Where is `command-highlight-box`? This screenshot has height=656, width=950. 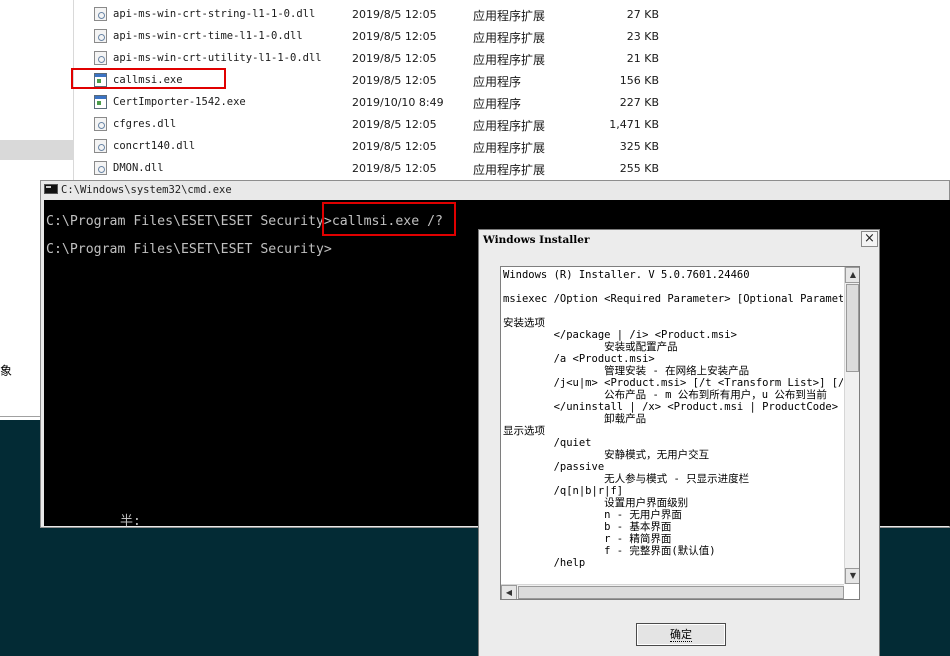 command-highlight-box is located at coordinates (389, 219).